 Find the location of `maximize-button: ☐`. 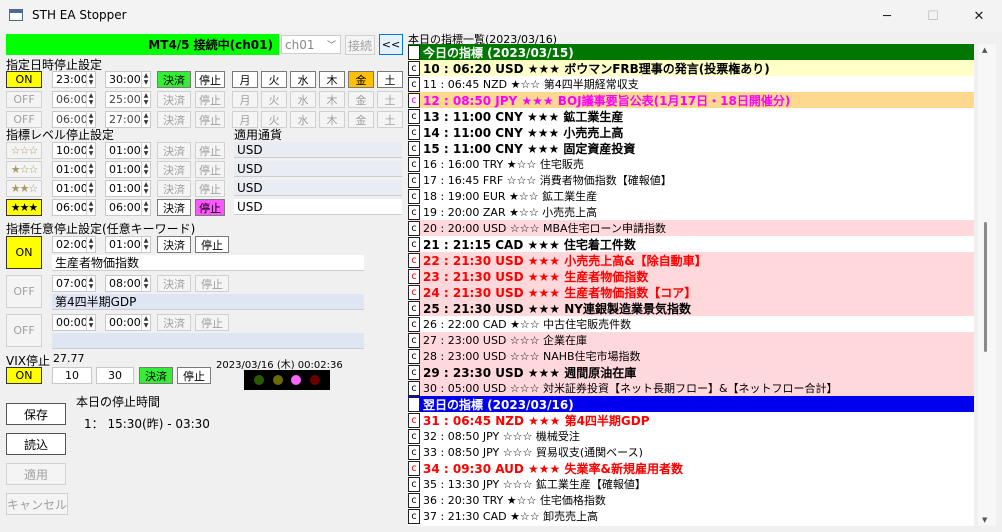

maximize-button: ☐ is located at coordinates (933, 16).